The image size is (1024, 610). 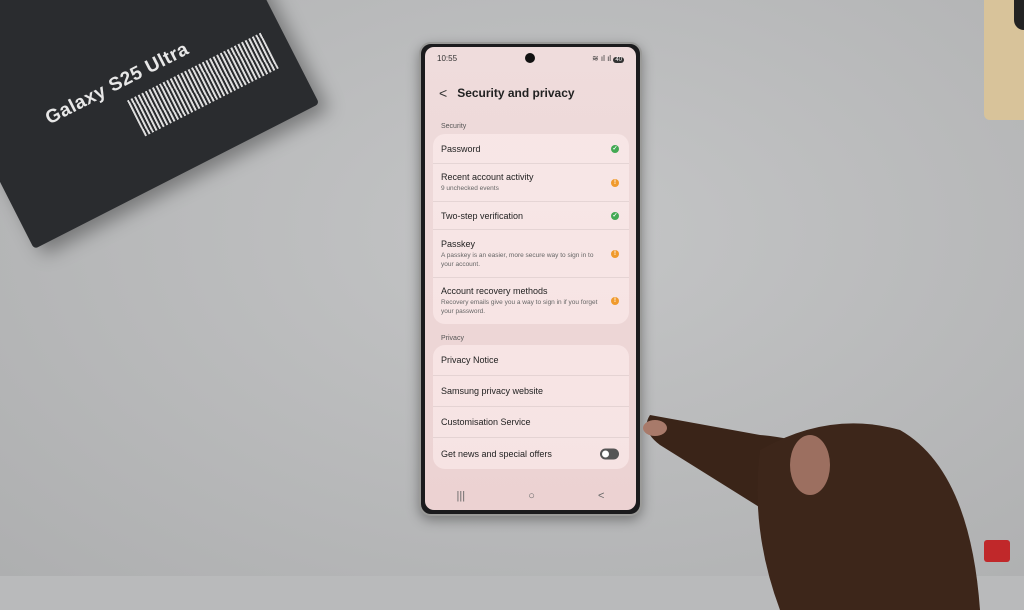 I want to click on barcode-label, so click(x=202, y=84).